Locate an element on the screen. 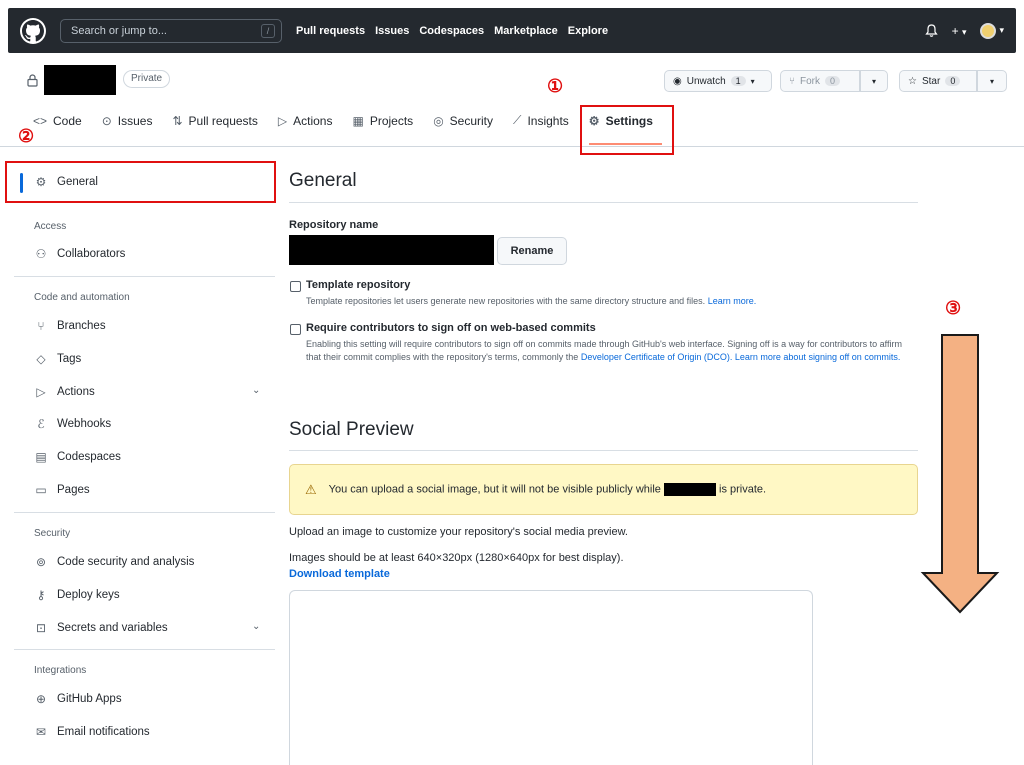  tab-actions: ▷ Actions is located at coordinates (305, 120).